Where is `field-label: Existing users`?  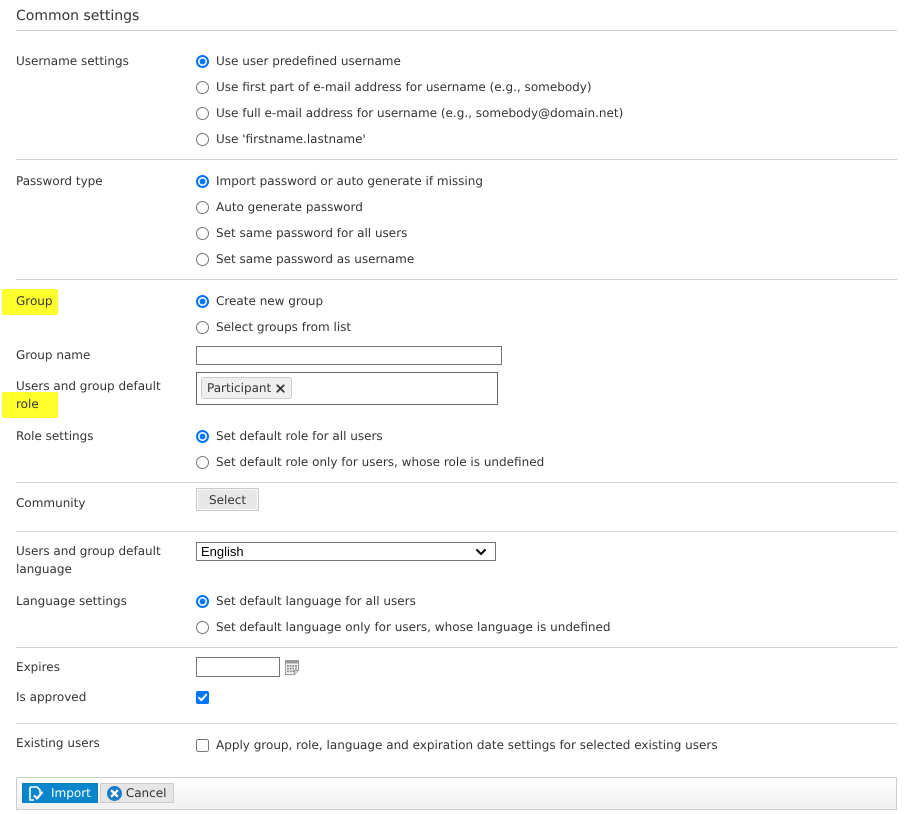 field-label: Existing users is located at coordinates (58, 743).